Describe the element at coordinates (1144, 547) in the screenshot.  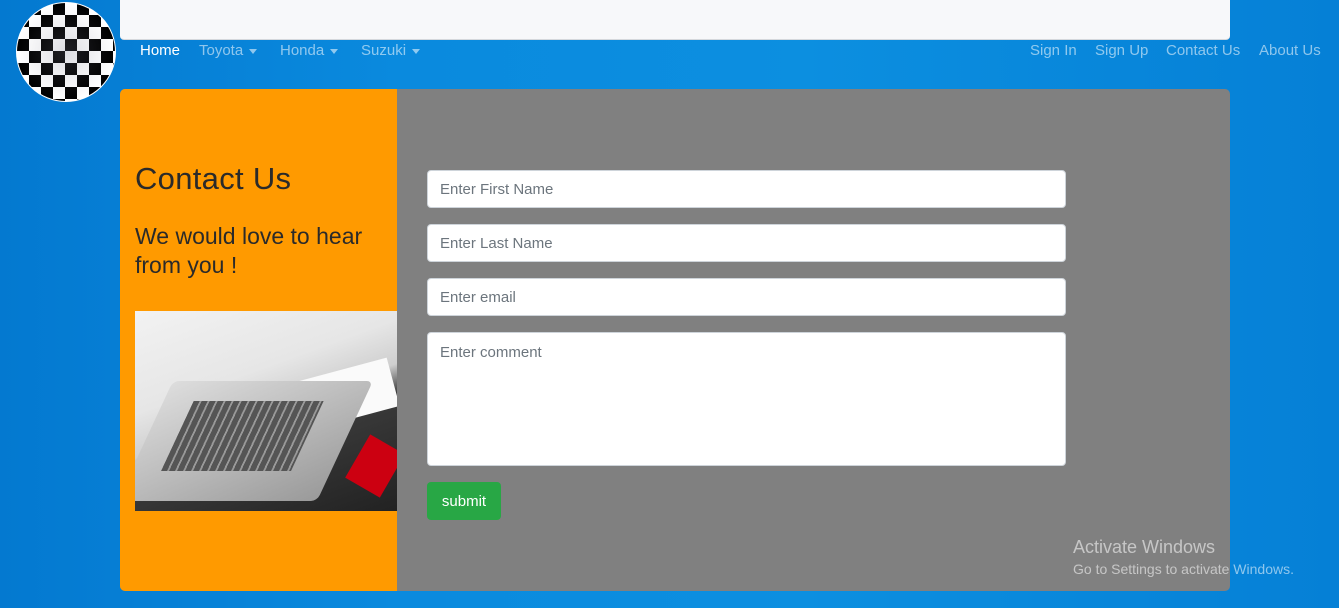
I see `watermark-title: Activate Windows` at that location.